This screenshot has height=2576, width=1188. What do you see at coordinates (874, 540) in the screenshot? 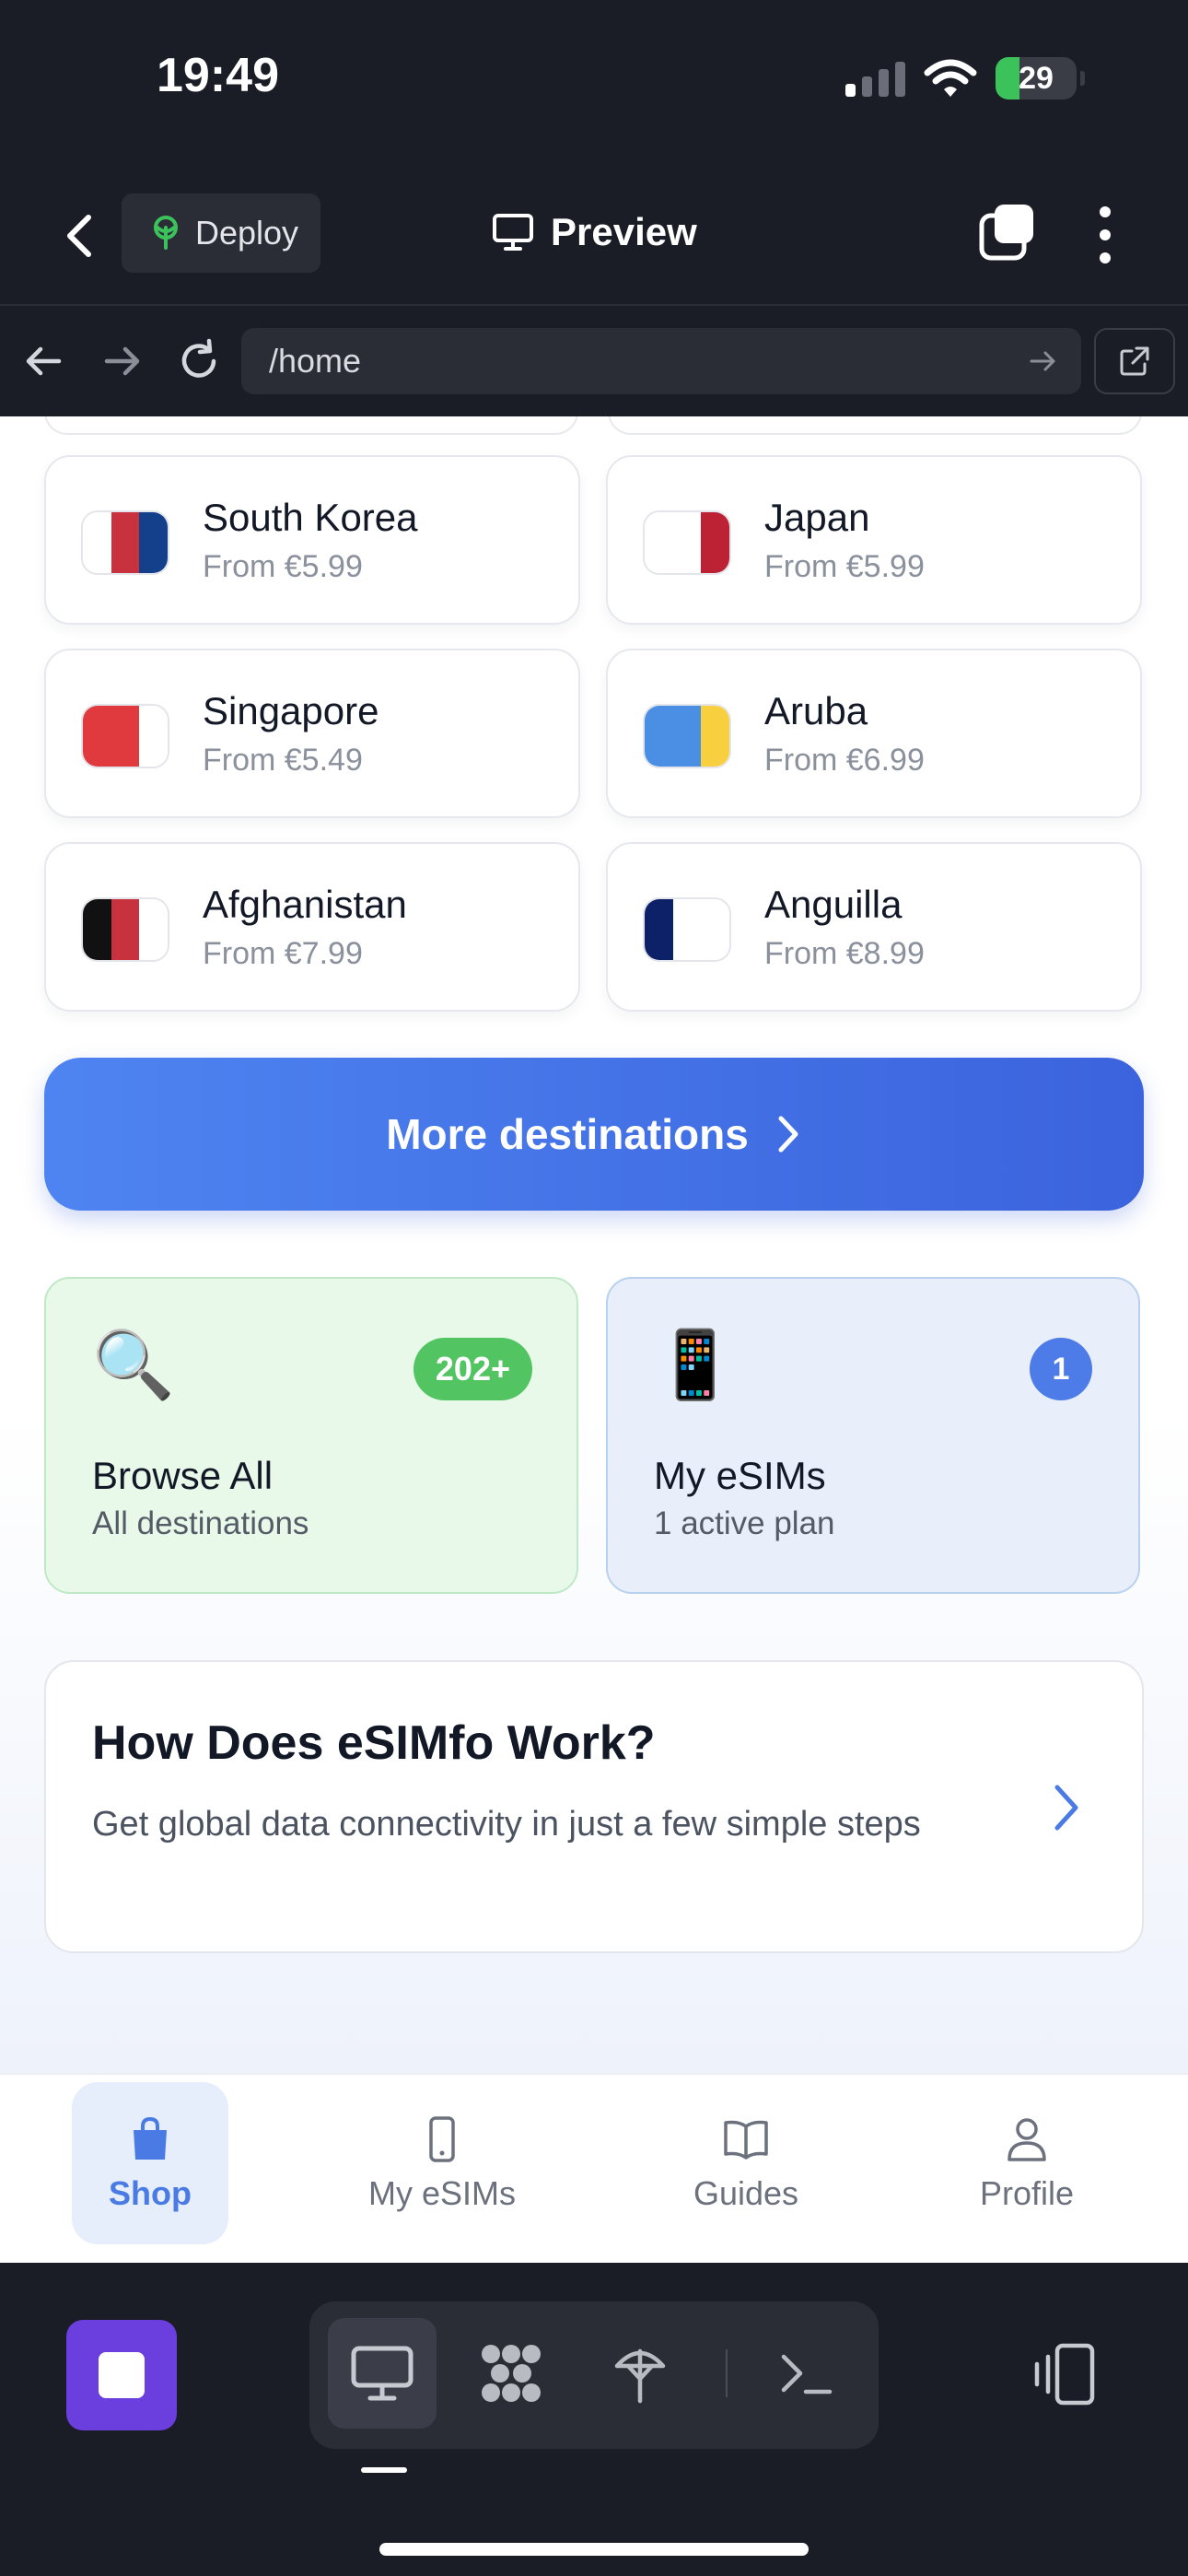
I see `destination-card-japan: Japan From €5.99` at bounding box center [874, 540].